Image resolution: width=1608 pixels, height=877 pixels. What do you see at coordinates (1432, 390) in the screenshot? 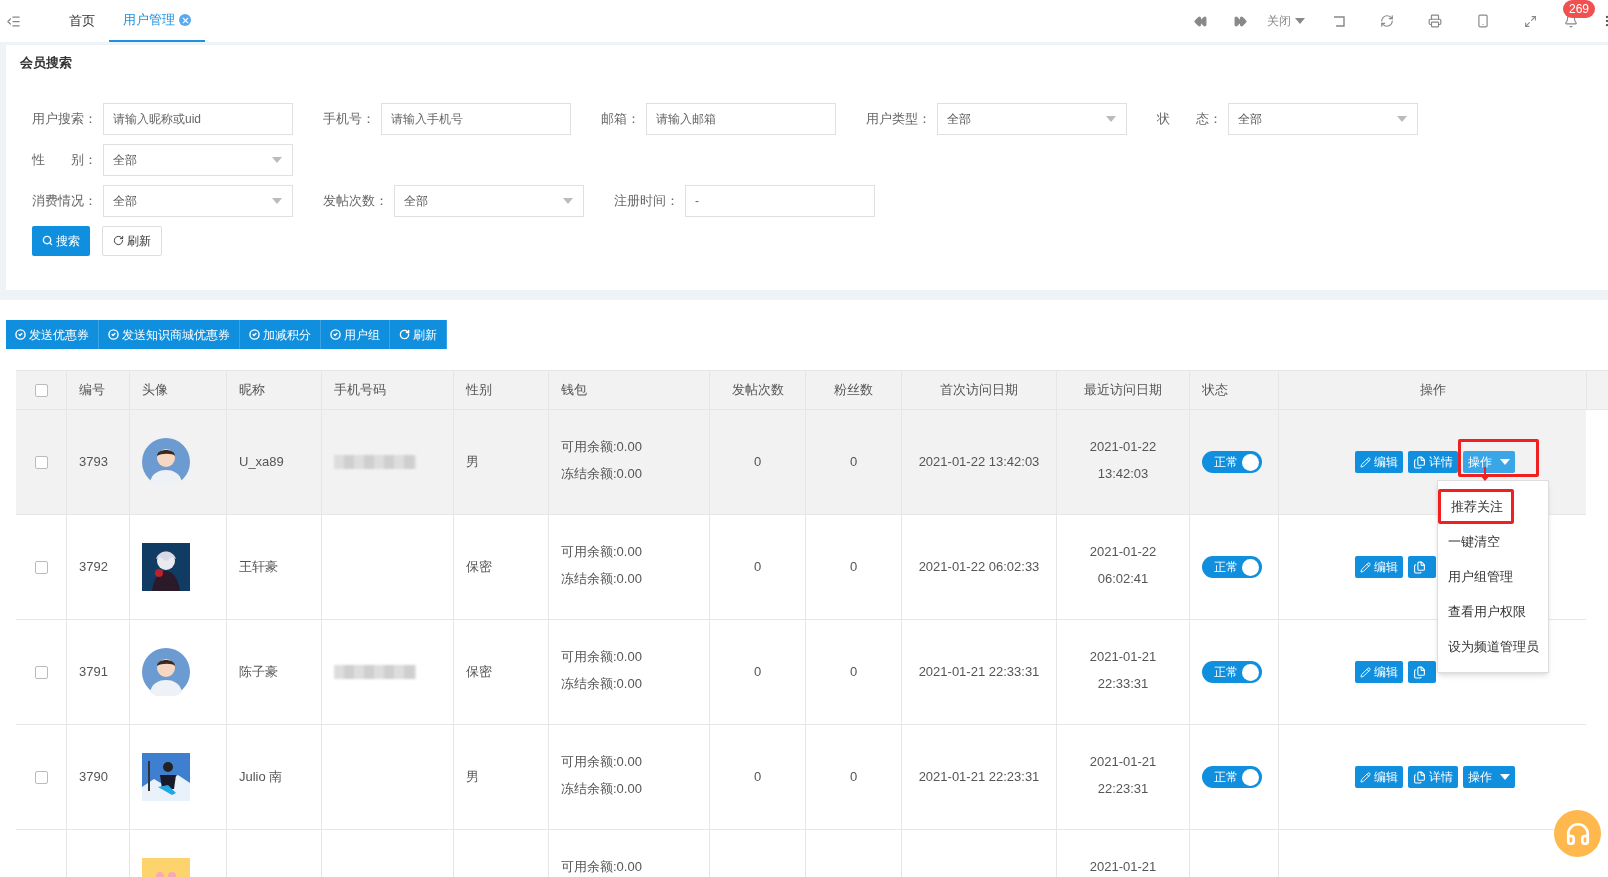
I see `column-header: 操作` at bounding box center [1432, 390].